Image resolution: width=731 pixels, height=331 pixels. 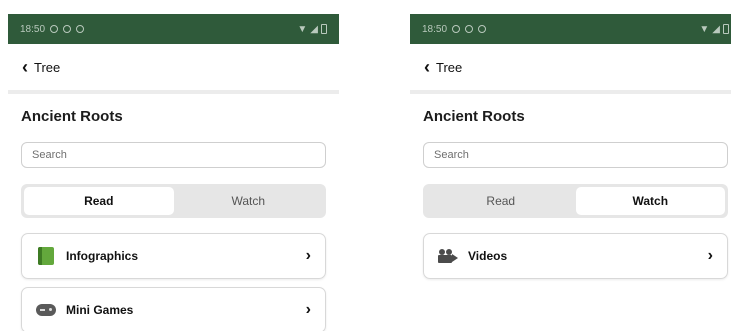 I want to click on movie-camera-icon, so click(x=448, y=256).